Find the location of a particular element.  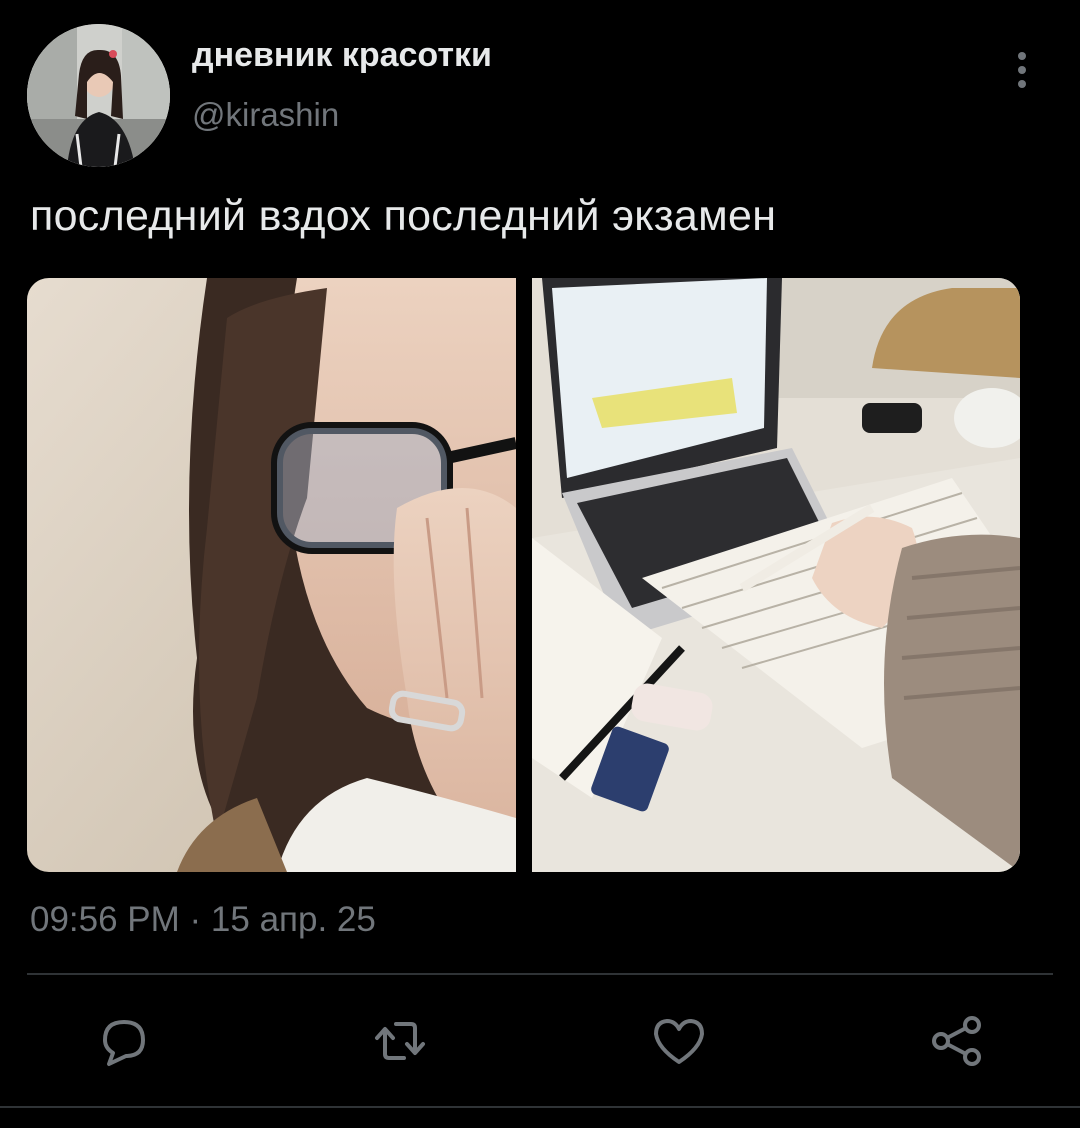

retweet-button is located at coordinates (400, 1041).